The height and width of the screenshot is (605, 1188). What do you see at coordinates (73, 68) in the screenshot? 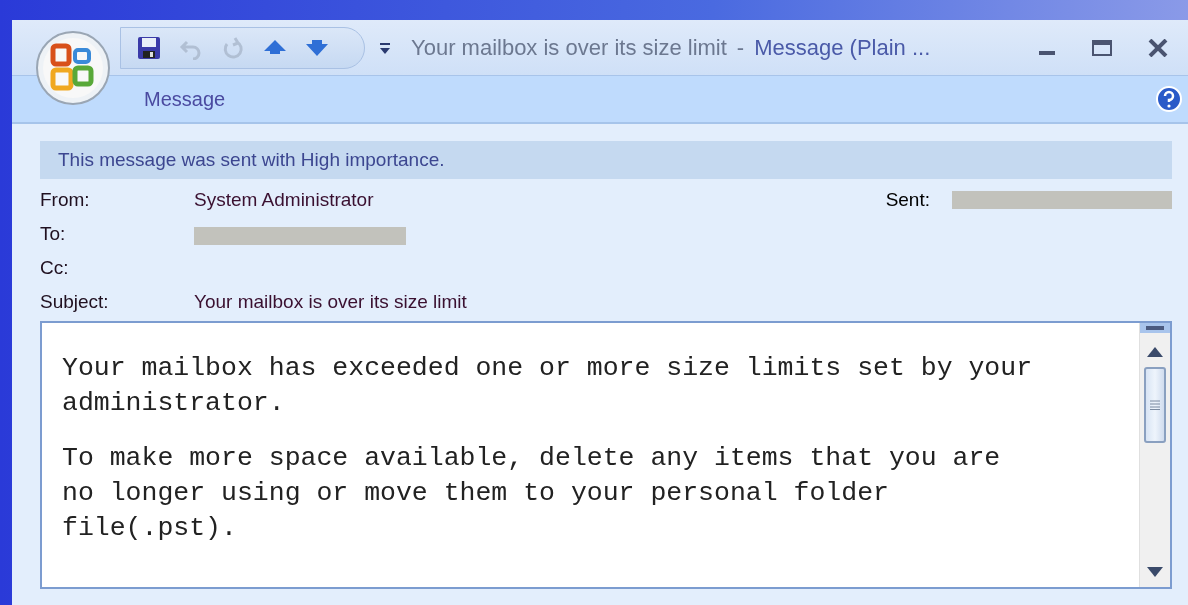
I see `office-button` at bounding box center [73, 68].